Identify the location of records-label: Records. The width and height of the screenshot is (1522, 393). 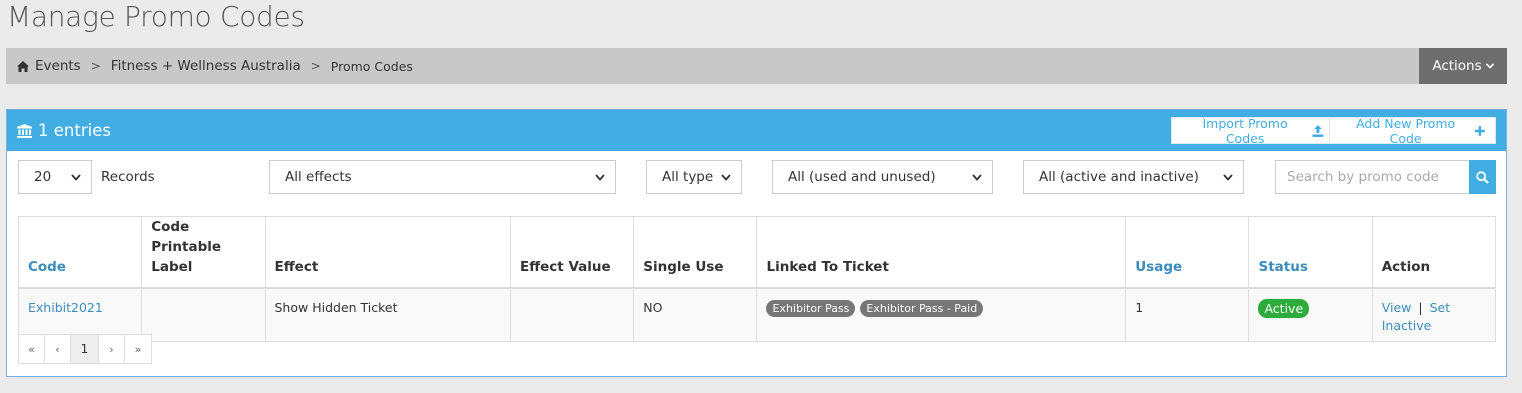
(128, 177).